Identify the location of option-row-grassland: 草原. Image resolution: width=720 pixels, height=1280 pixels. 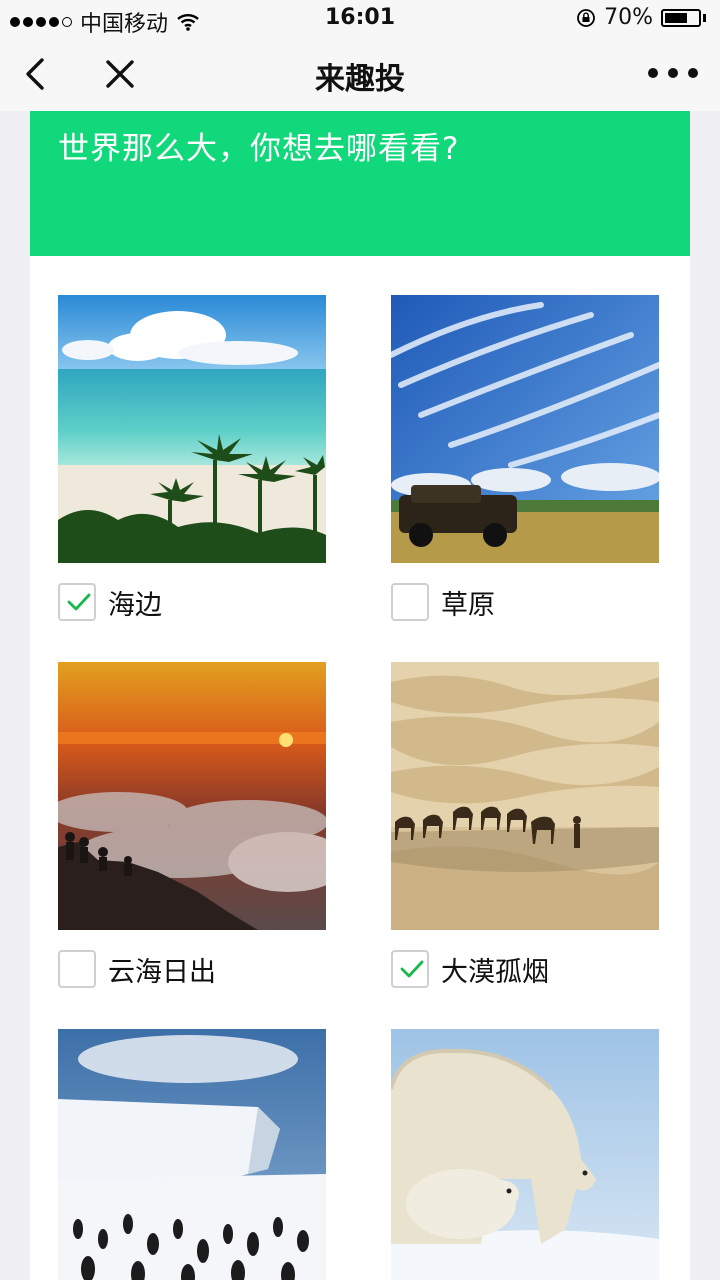
(443, 602).